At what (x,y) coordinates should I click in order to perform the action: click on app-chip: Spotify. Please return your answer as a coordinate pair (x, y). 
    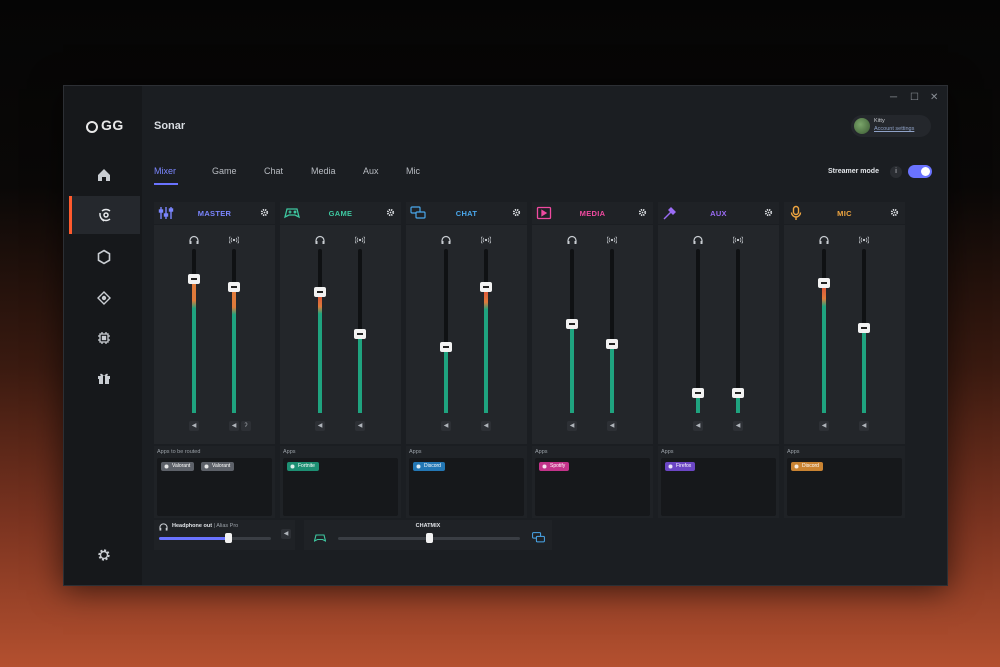
    Looking at the image, I should click on (554, 466).